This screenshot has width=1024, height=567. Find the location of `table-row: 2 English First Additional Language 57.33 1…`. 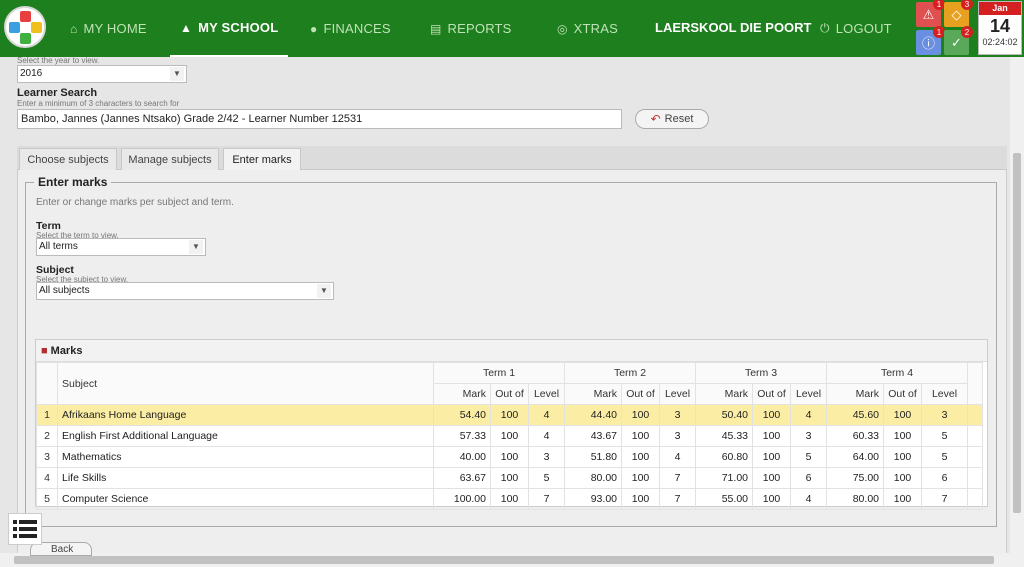

table-row: 2 English First Additional Language 57.33 1… is located at coordinates (509, 436).